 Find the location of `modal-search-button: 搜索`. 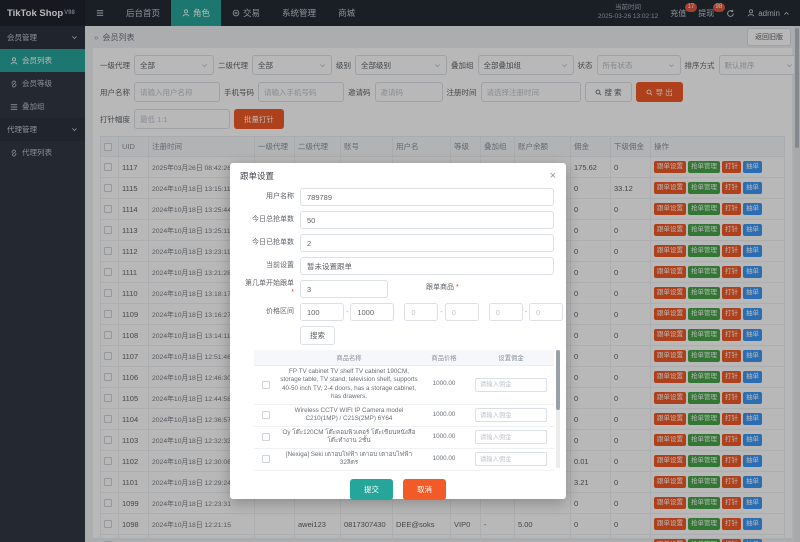

modal-search-button: 搜索 is located at coordinates (317, 335).